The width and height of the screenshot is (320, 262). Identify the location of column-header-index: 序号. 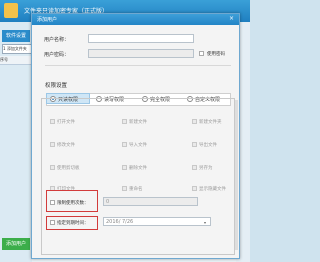
(16, 60).